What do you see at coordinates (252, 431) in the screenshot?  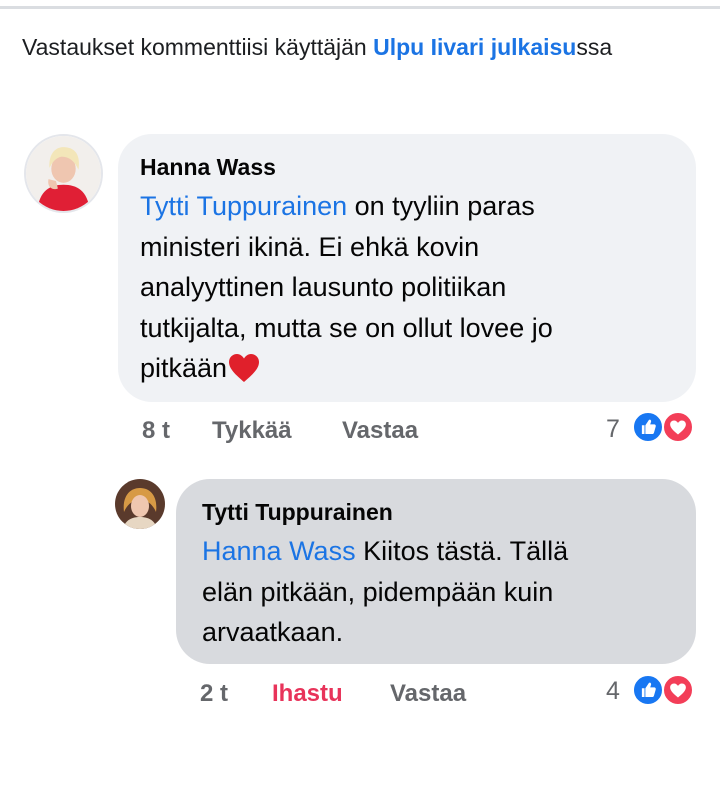 I see `like-button: Tykkää` at bounding box center [252, 431].